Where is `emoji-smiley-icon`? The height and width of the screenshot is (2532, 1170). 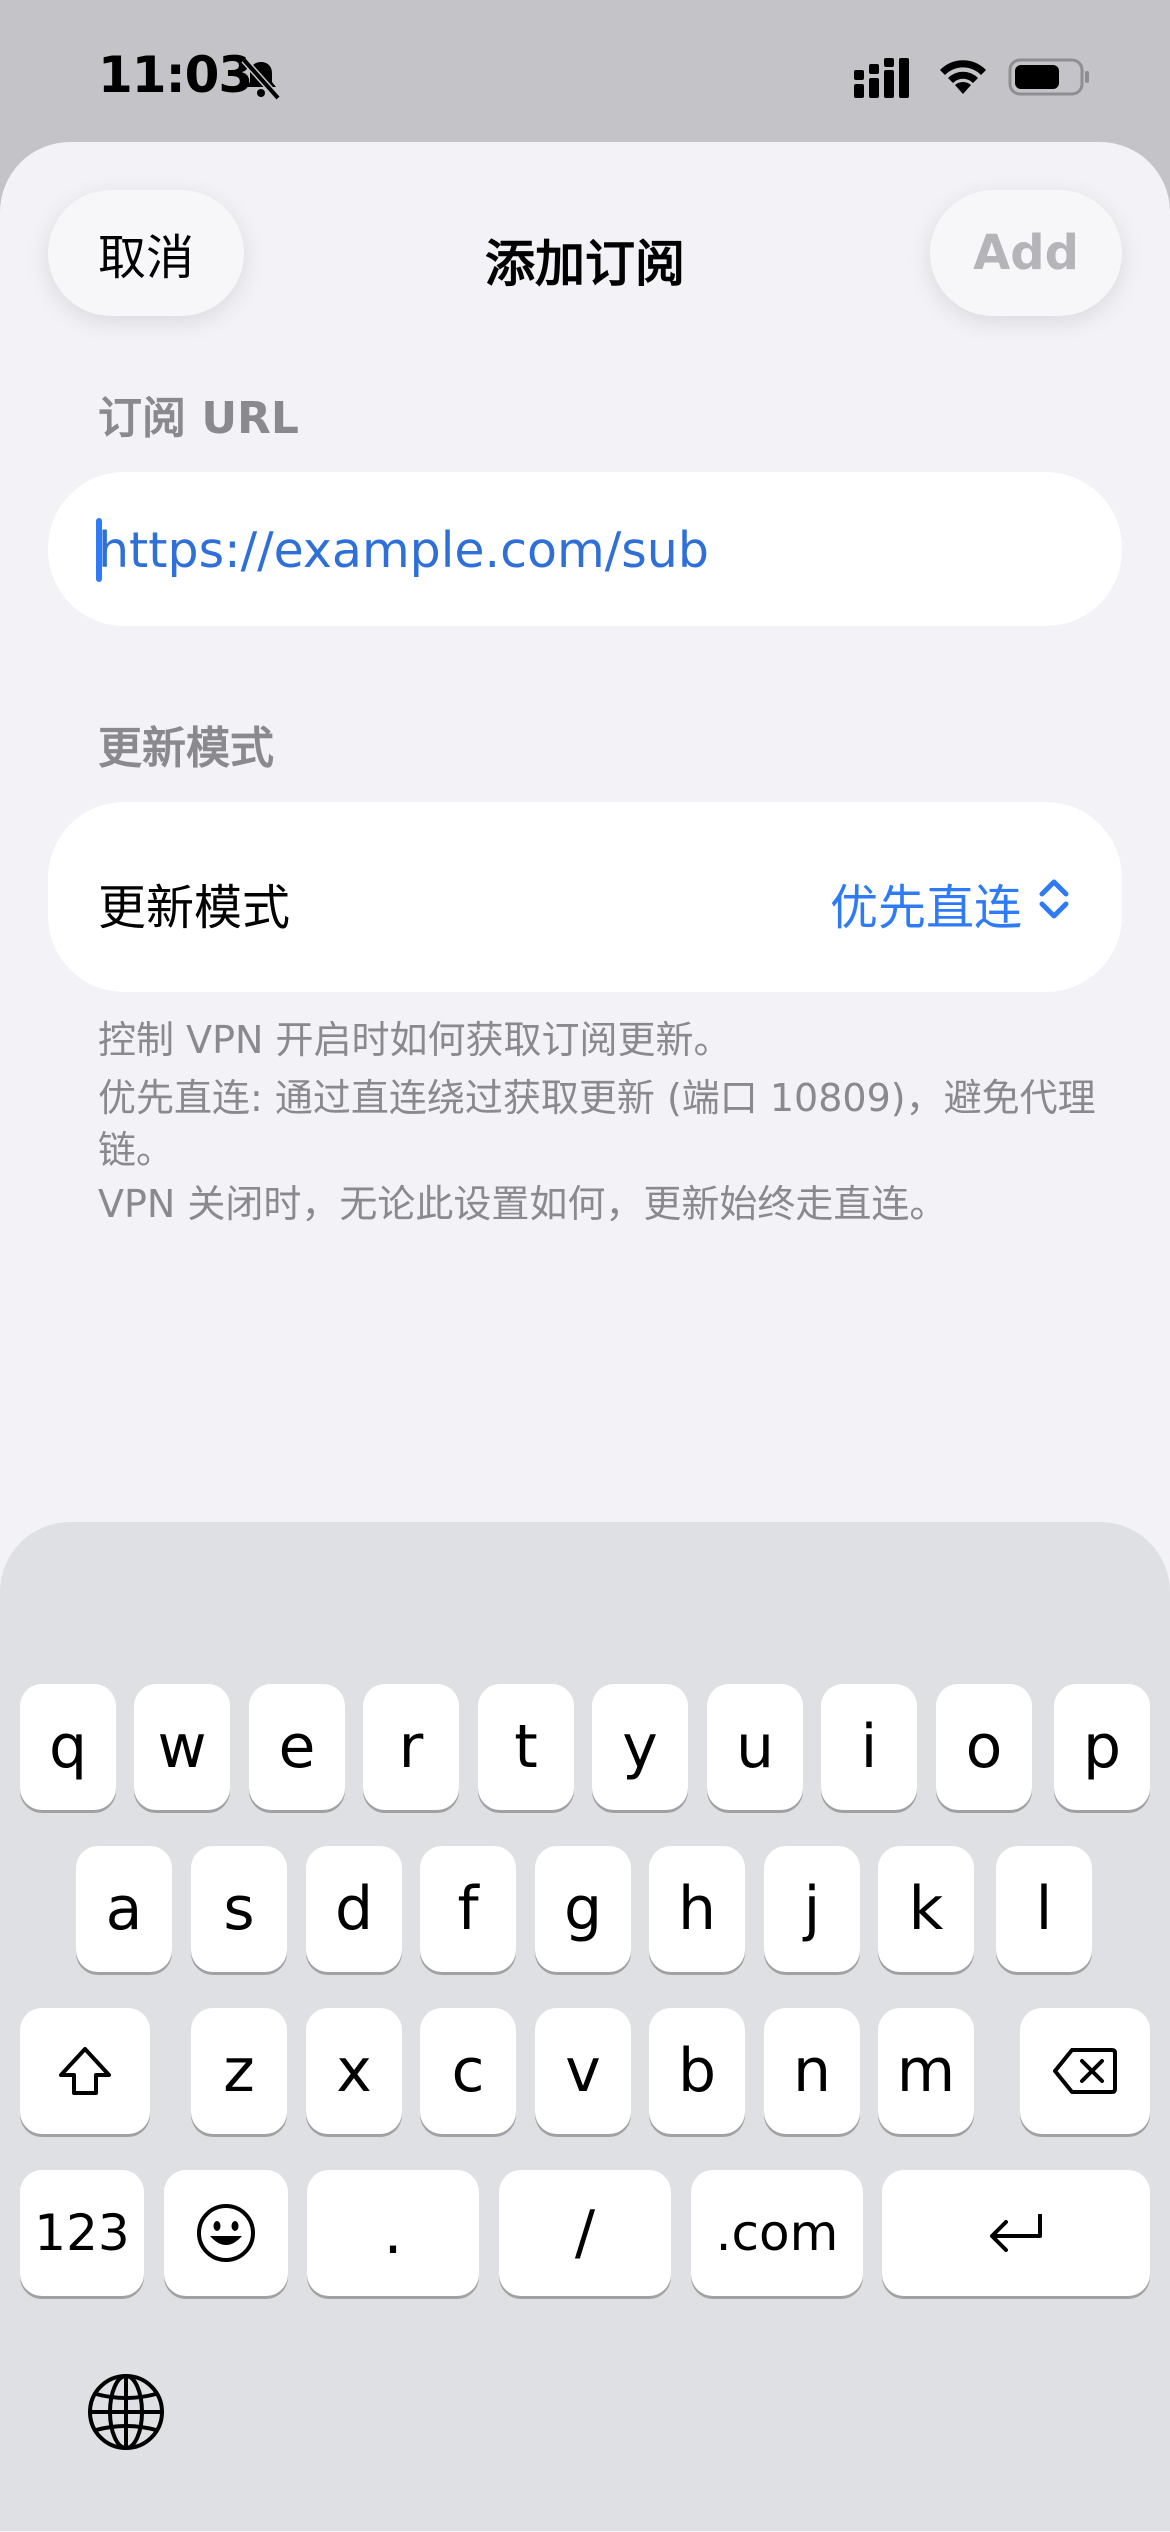
emoji-smiley-icon is located at coordinates (226, 2233).